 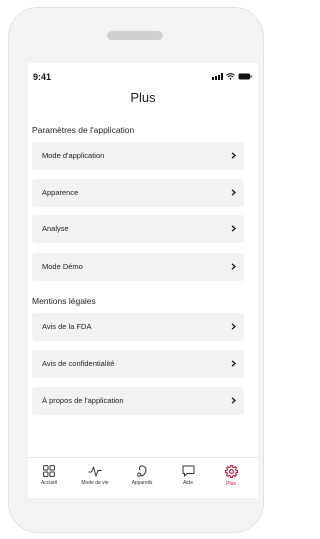 I want to click on menu-item-privacy-notice: Avis de confidentialité, so click(x=138, y=364).